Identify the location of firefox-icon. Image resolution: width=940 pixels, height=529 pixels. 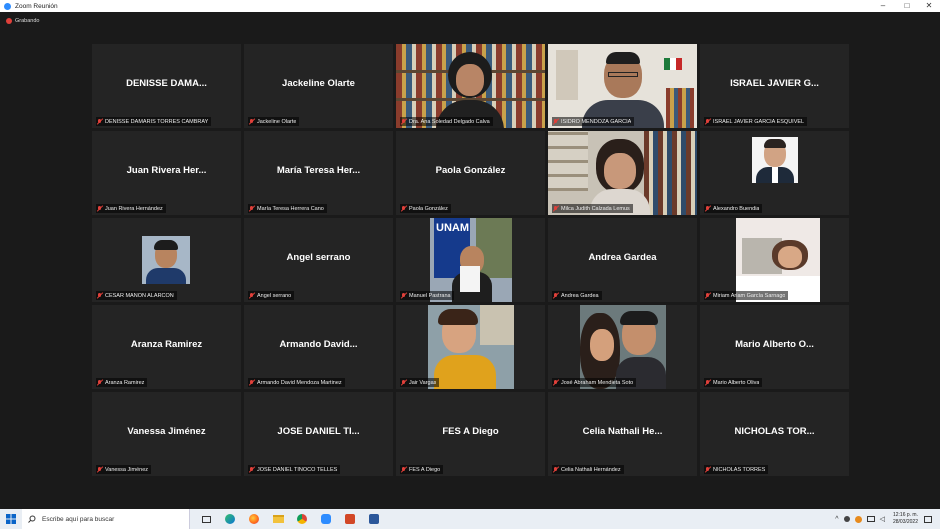
(254, 519).